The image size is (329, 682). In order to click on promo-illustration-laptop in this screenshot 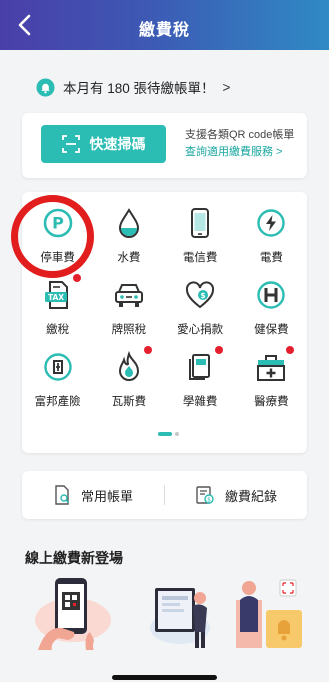, I will do `click(180, 610)`.